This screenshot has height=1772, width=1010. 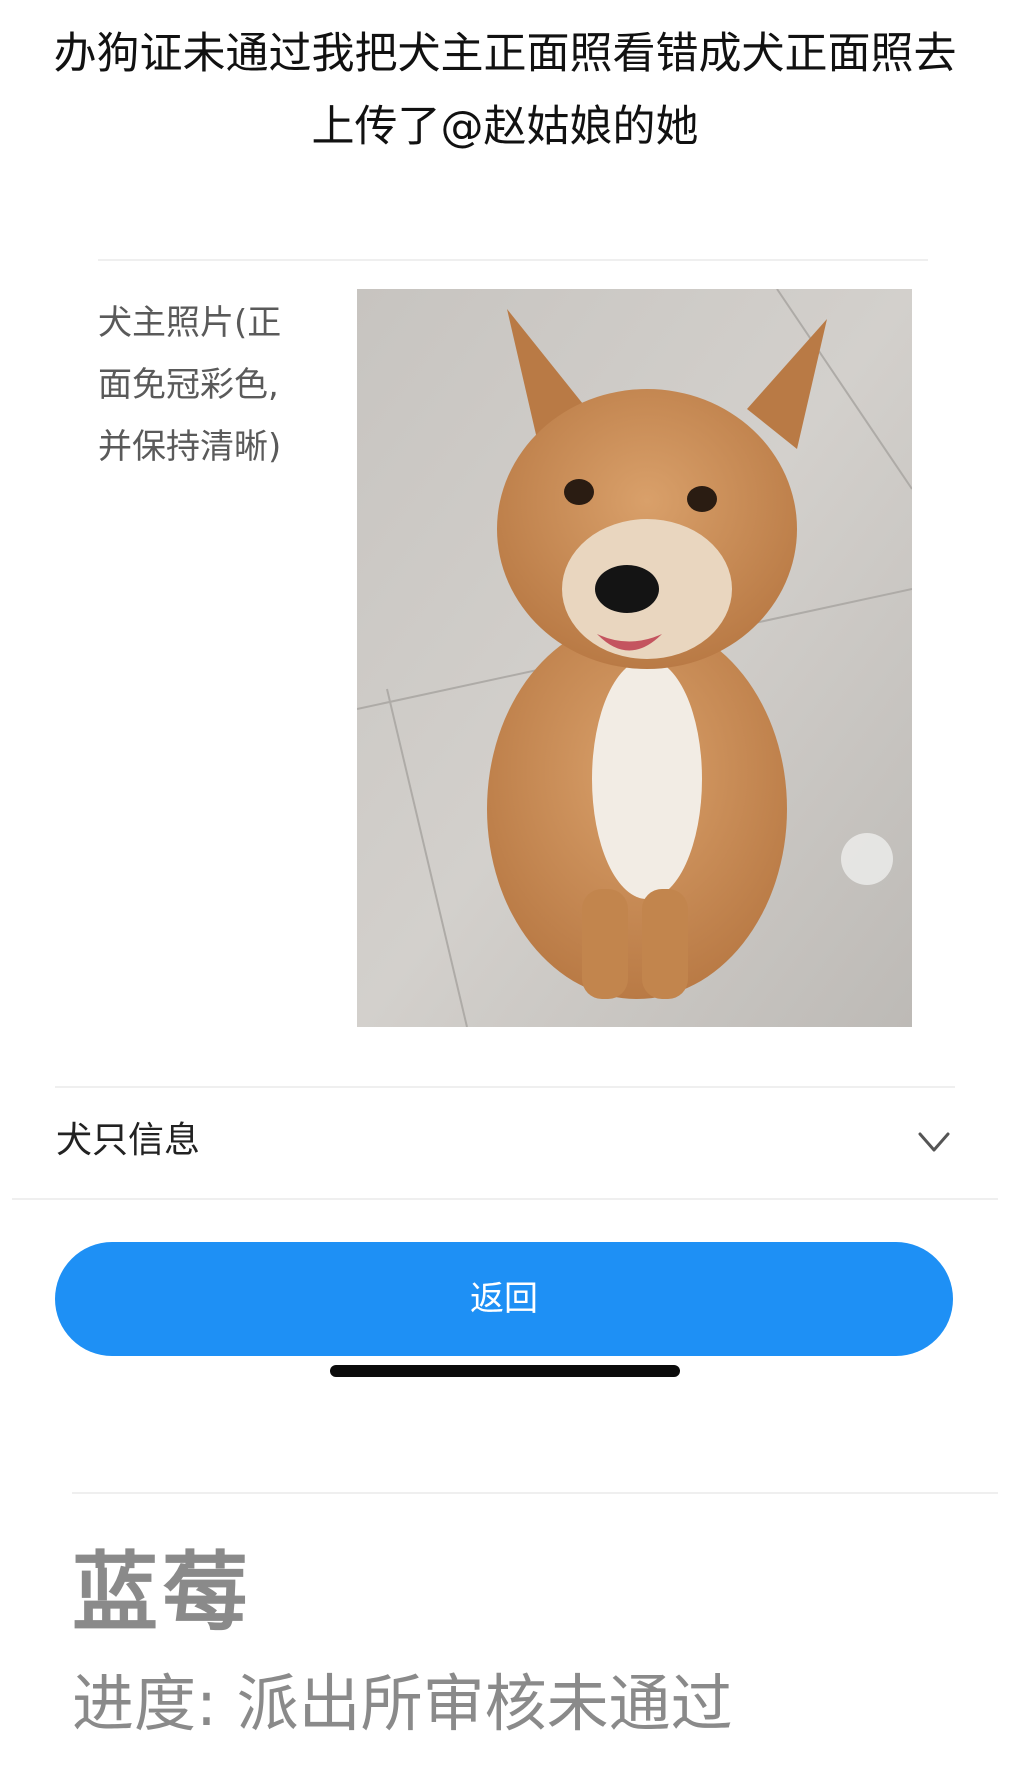 I want to click on back-button: 返回, so click(x=504, y=1299).